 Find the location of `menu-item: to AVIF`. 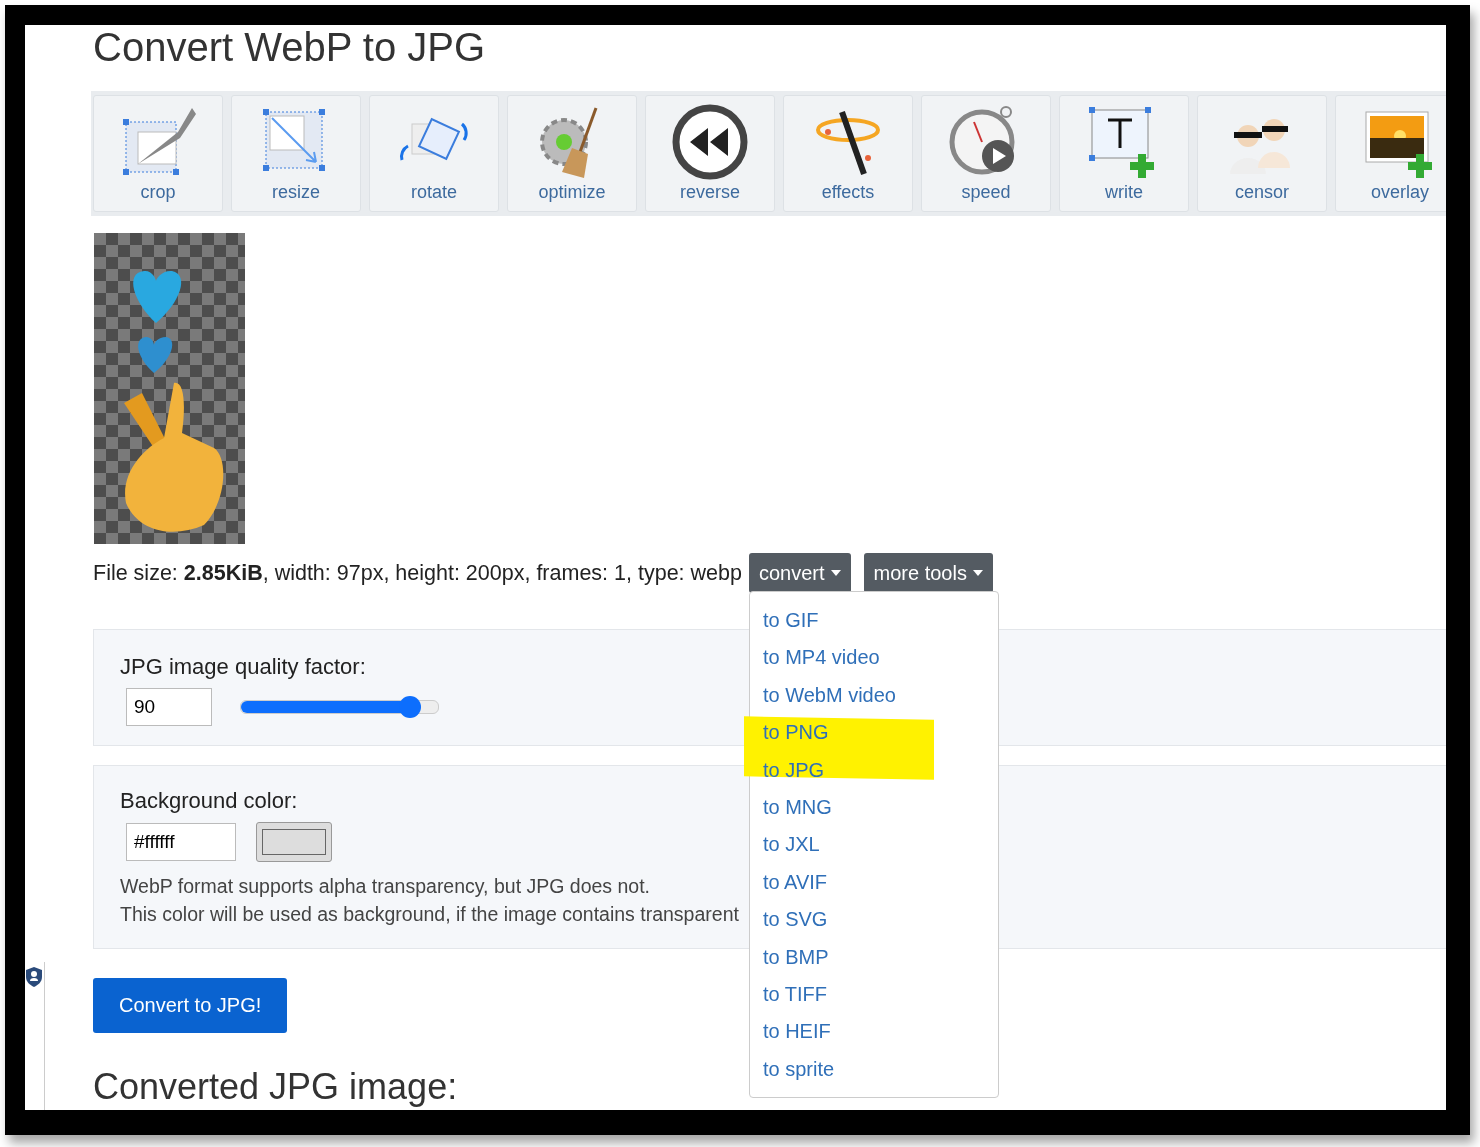

menu-item: to AVIF is located at coordinates (873, 882).